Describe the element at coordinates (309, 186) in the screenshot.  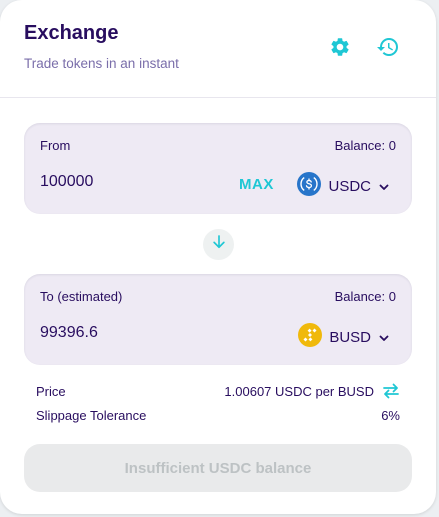
I see `usdc-token-icon` at that location.